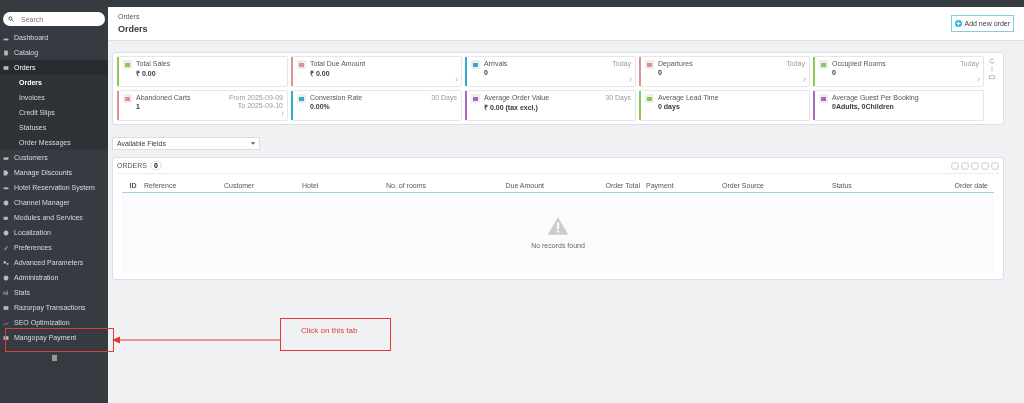 This screenshot has height=403, width=1024. Describe the element at coordinates (335, 334) in the screenshot. I see `callout-note: Click on this tab` at that location.